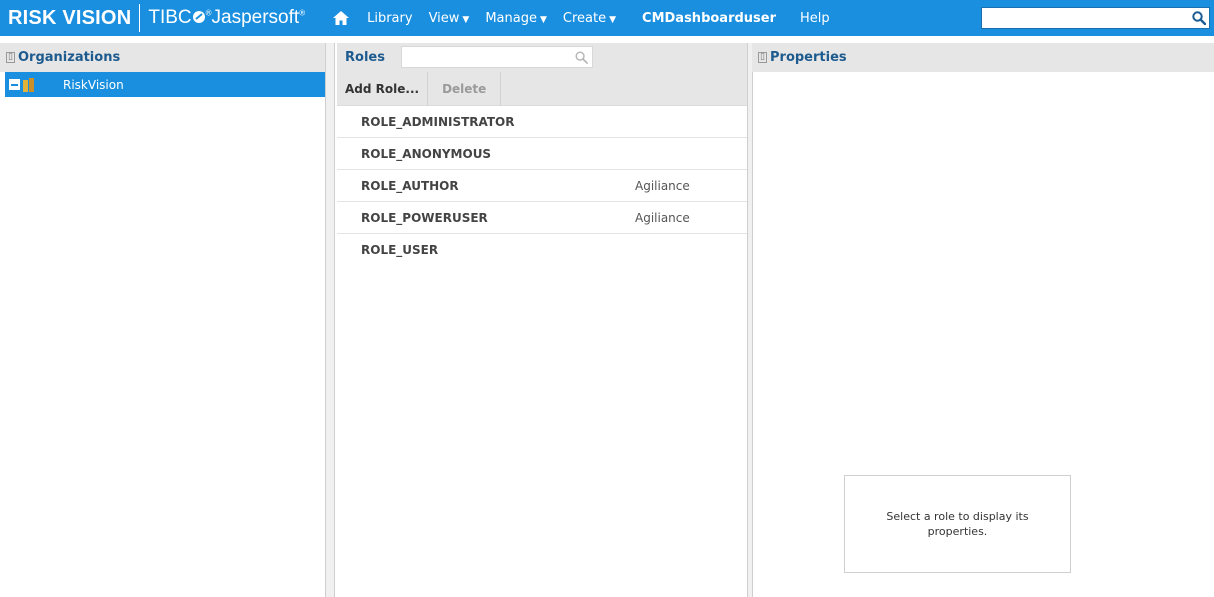 The image size is (1214, 597). What do you see at coordinates (808, 57) in the screenshot?
I see `properties-title: Properties` at bounding box center [808, 57].